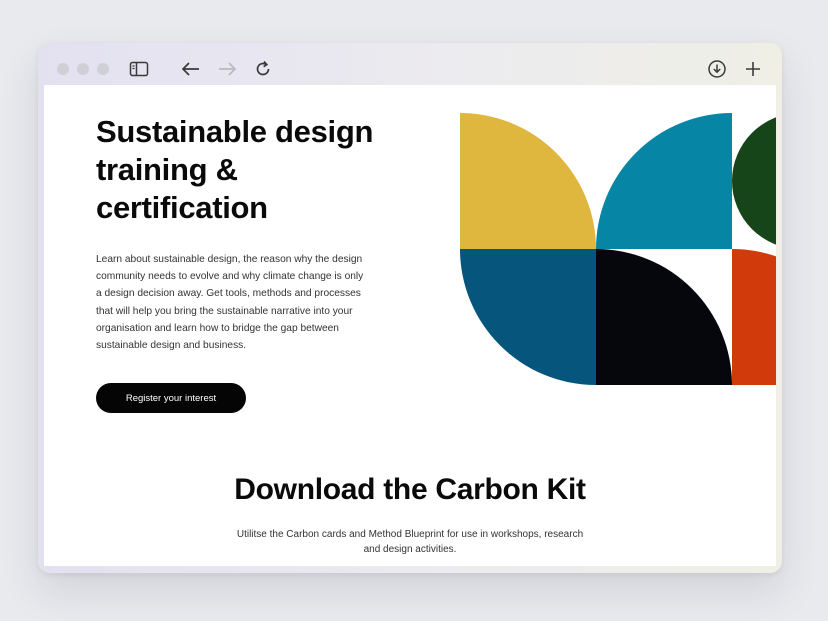 The height and width of the screenshot is (621, 828). I want to click on window-minimize-dot, so click(83, 69).